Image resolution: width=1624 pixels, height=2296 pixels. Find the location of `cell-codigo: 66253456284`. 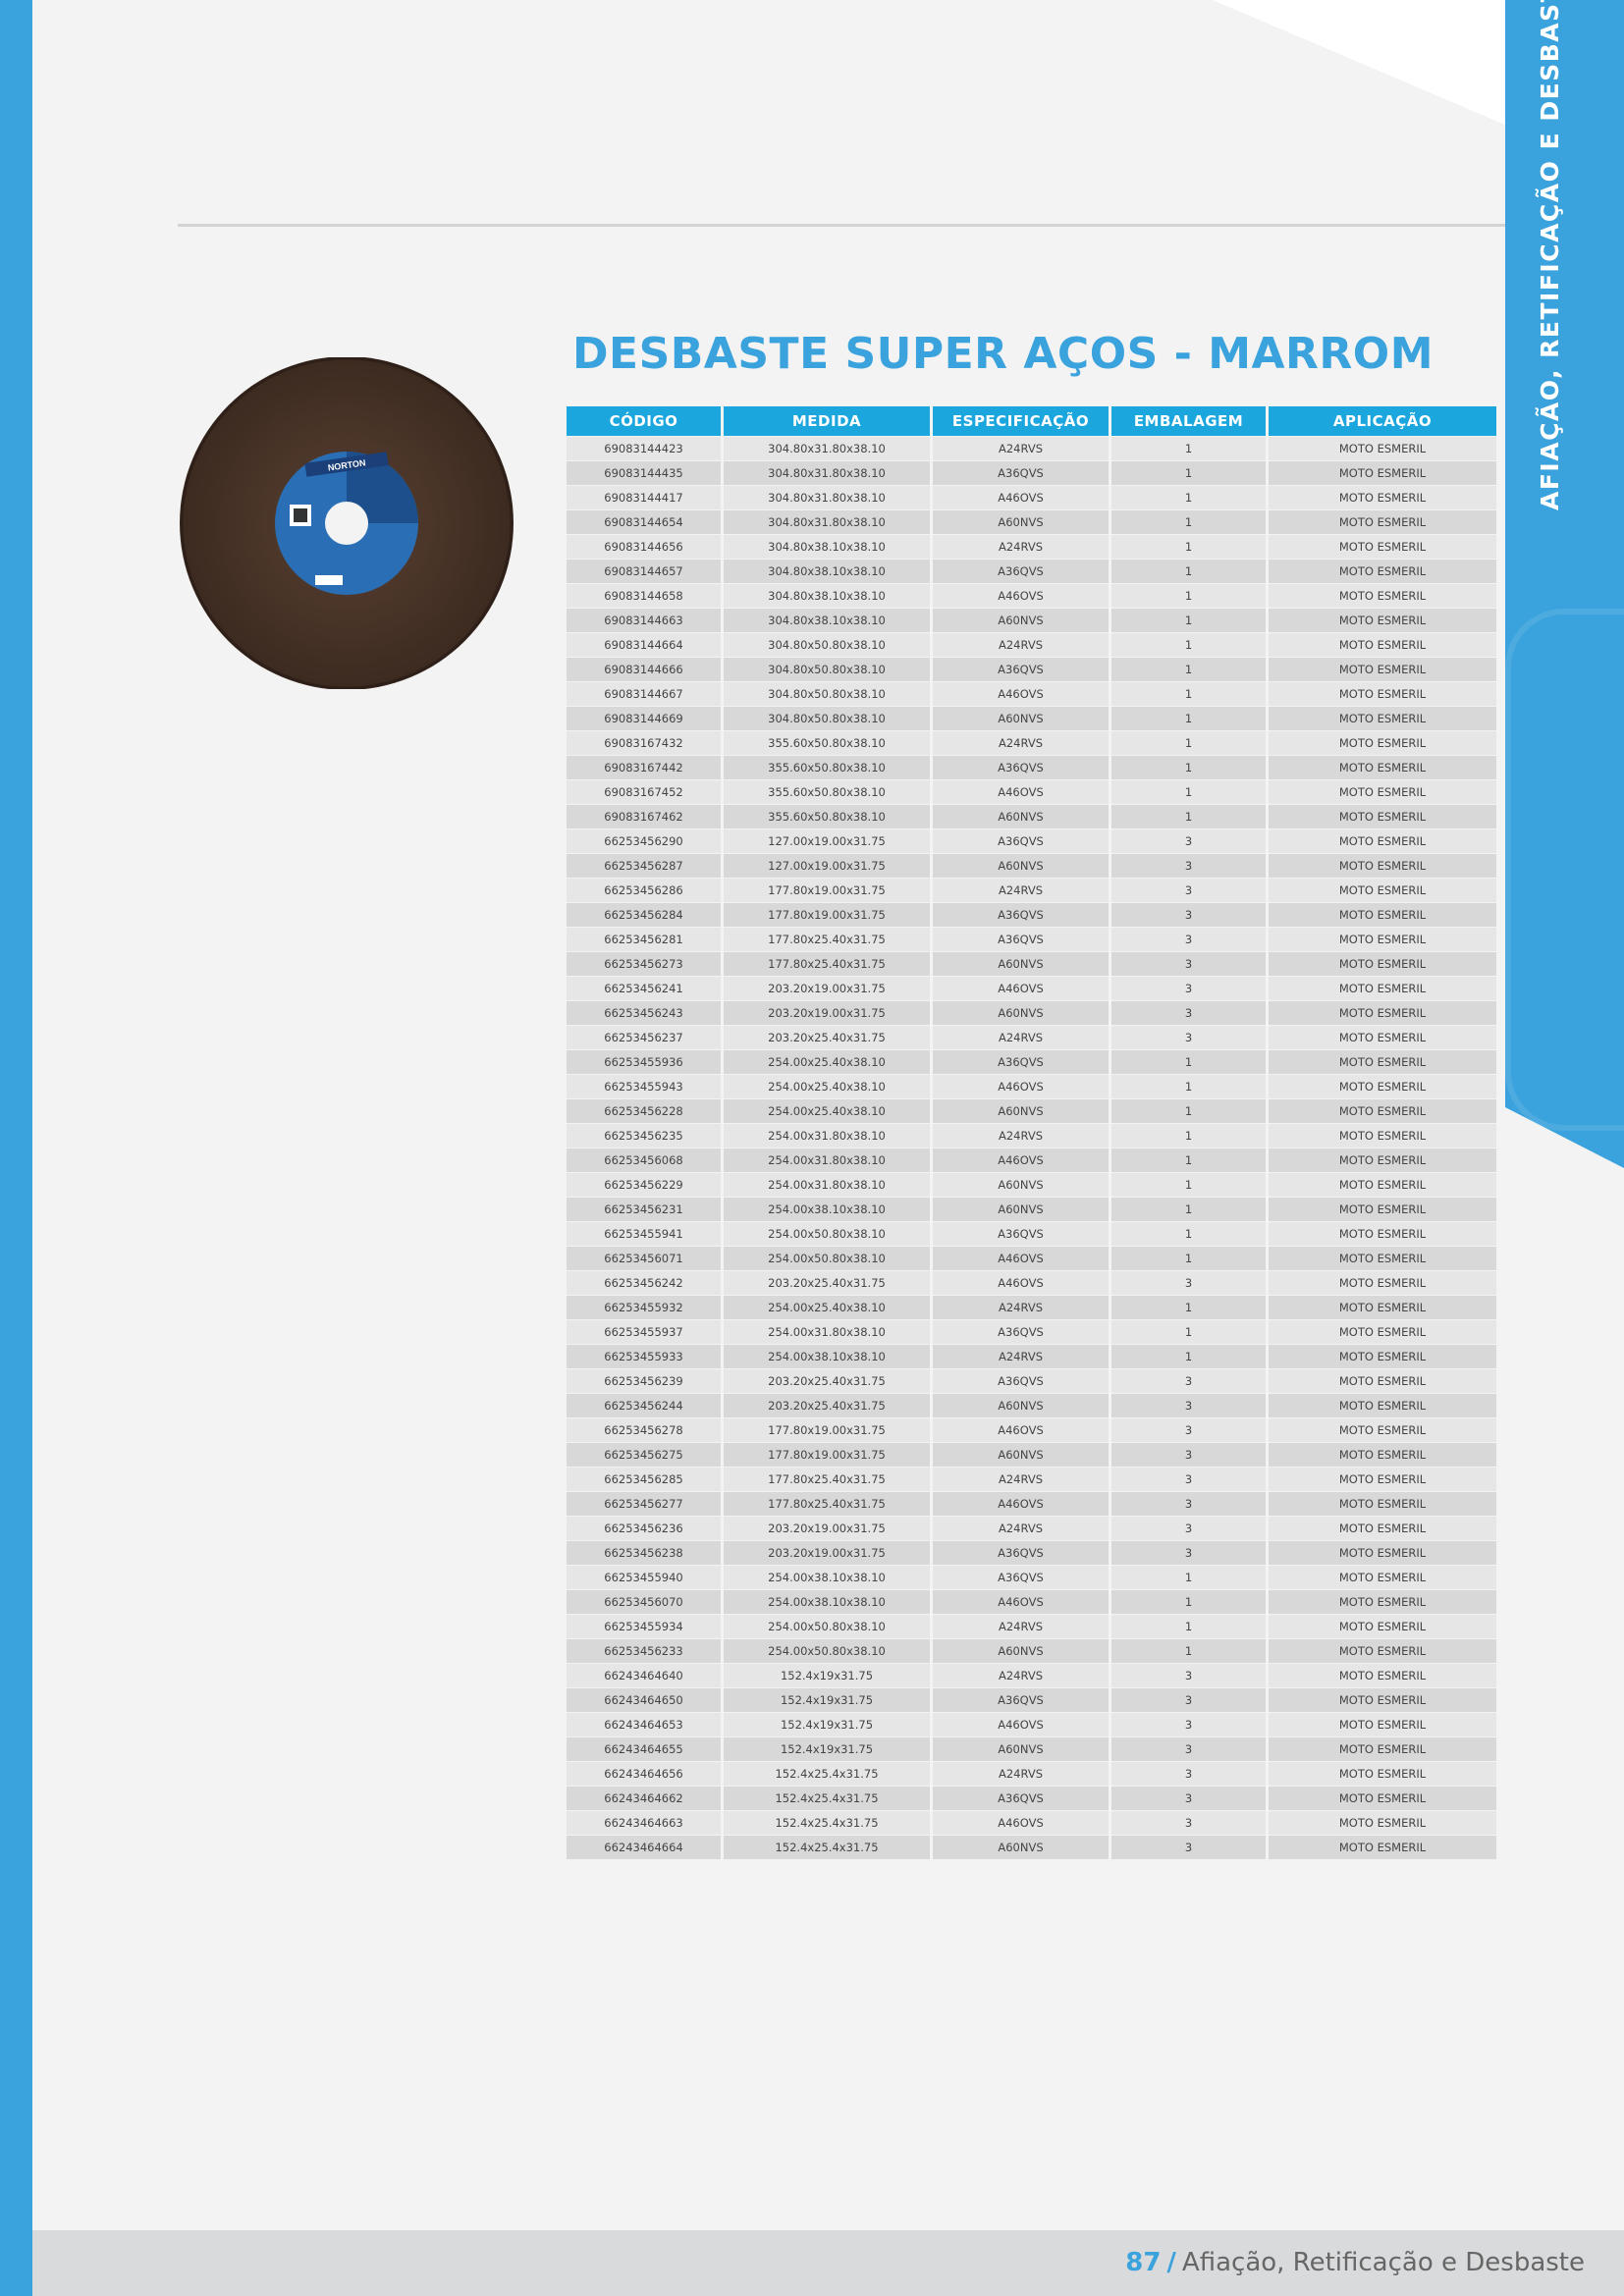

cell-codigo: 66253456284 is located at coordinates (645, 915).